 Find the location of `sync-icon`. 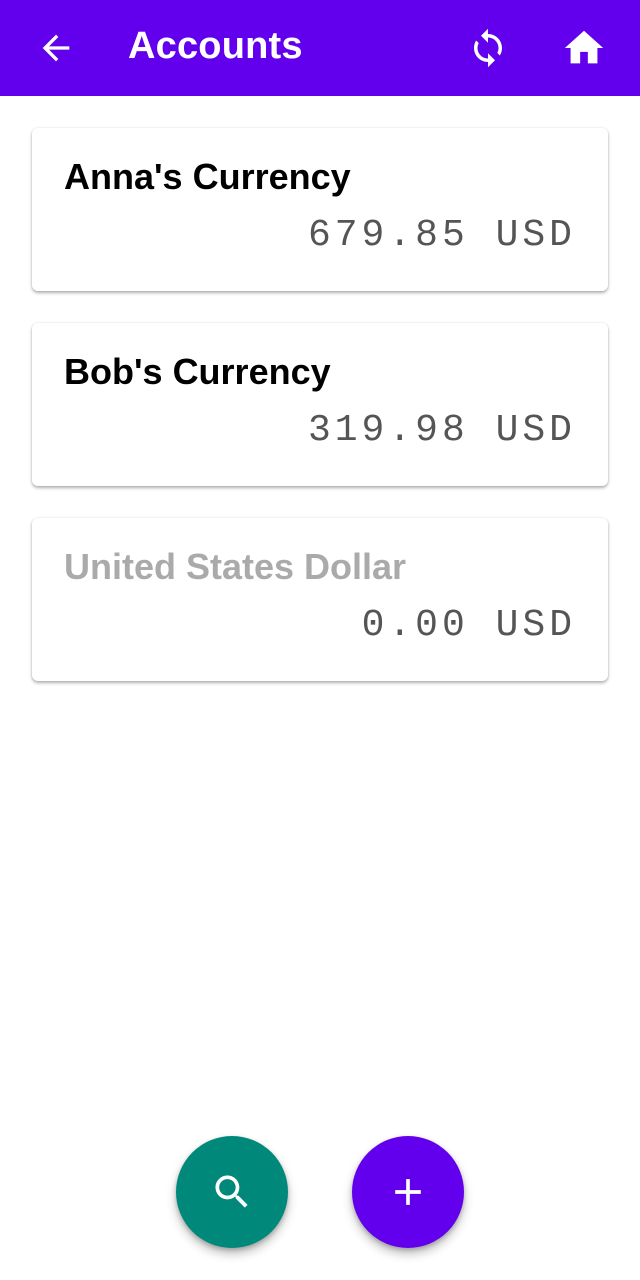

sync-icon is located at coordinates (488, 48).